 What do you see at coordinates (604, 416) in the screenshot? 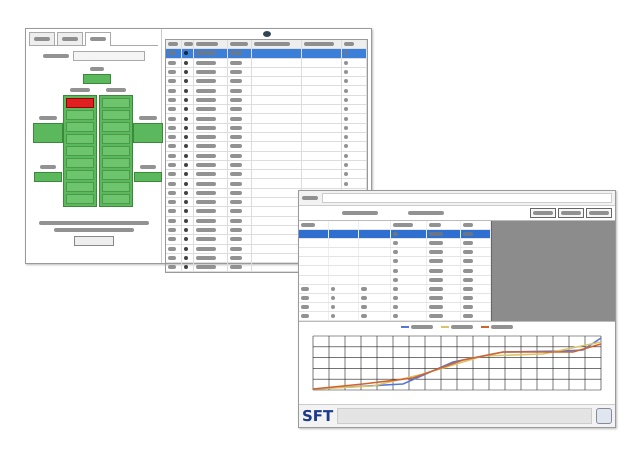
I see `home-button` at bounding box center [604, 416].